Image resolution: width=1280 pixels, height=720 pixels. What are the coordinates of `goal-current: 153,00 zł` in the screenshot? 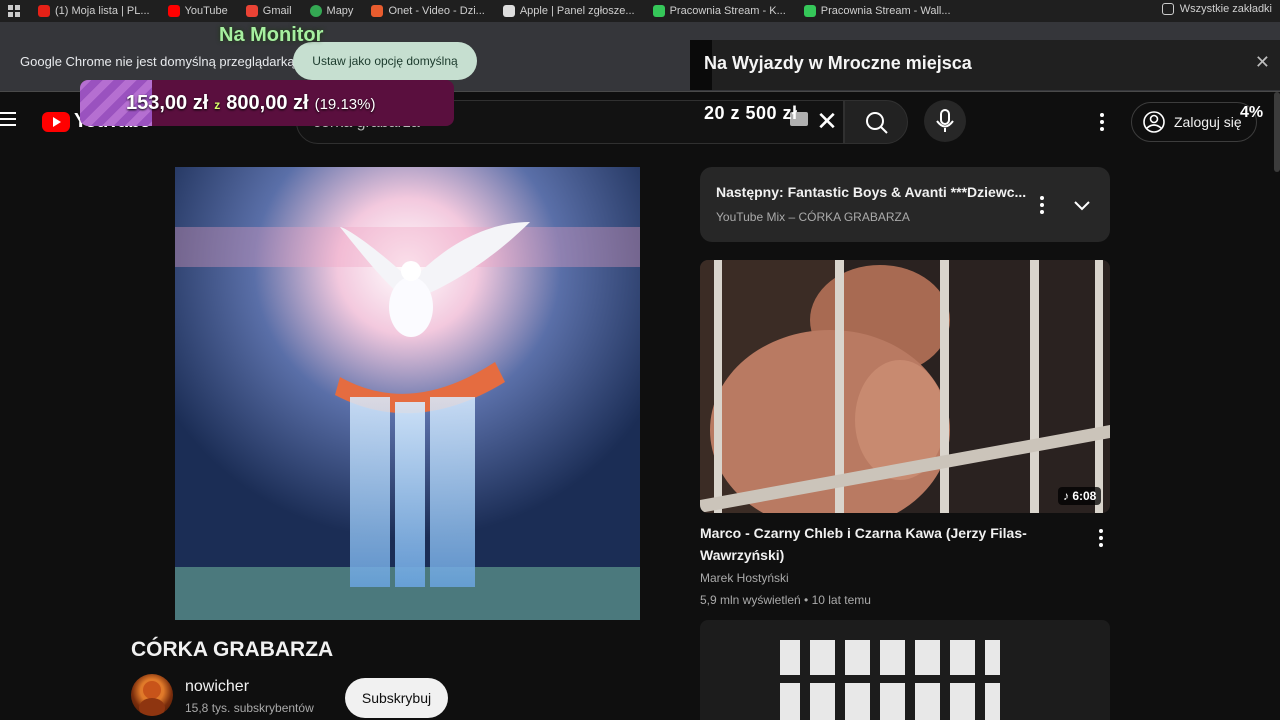 It's located at (167, 102).